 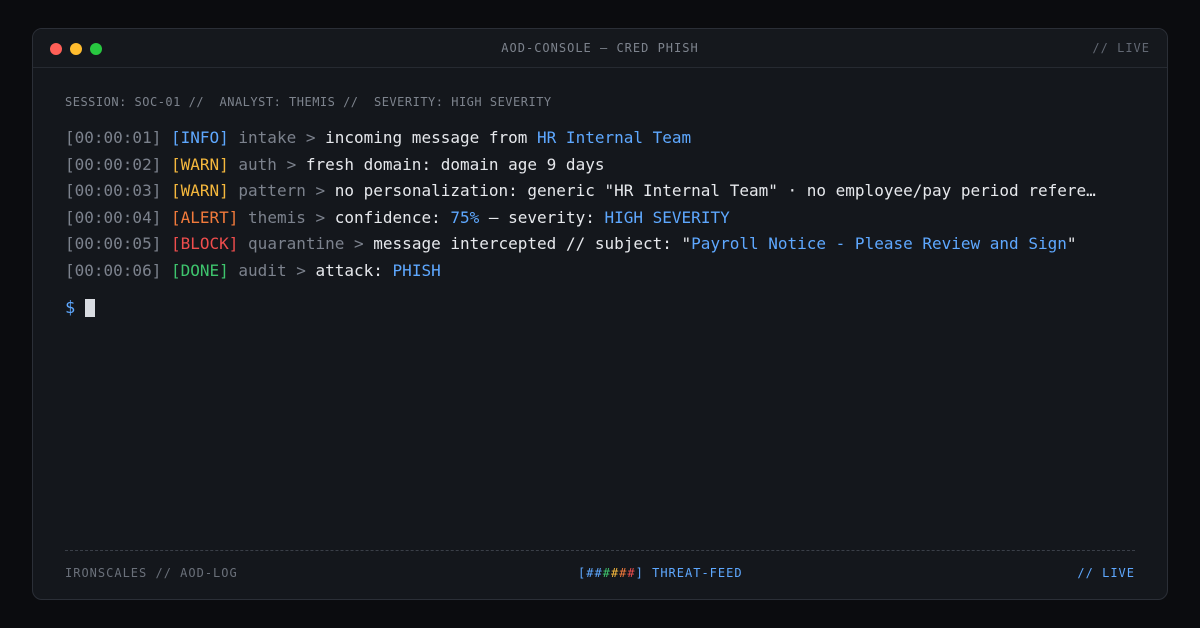 I want to click on log-message: confidence:, so click(x=392, y=217).